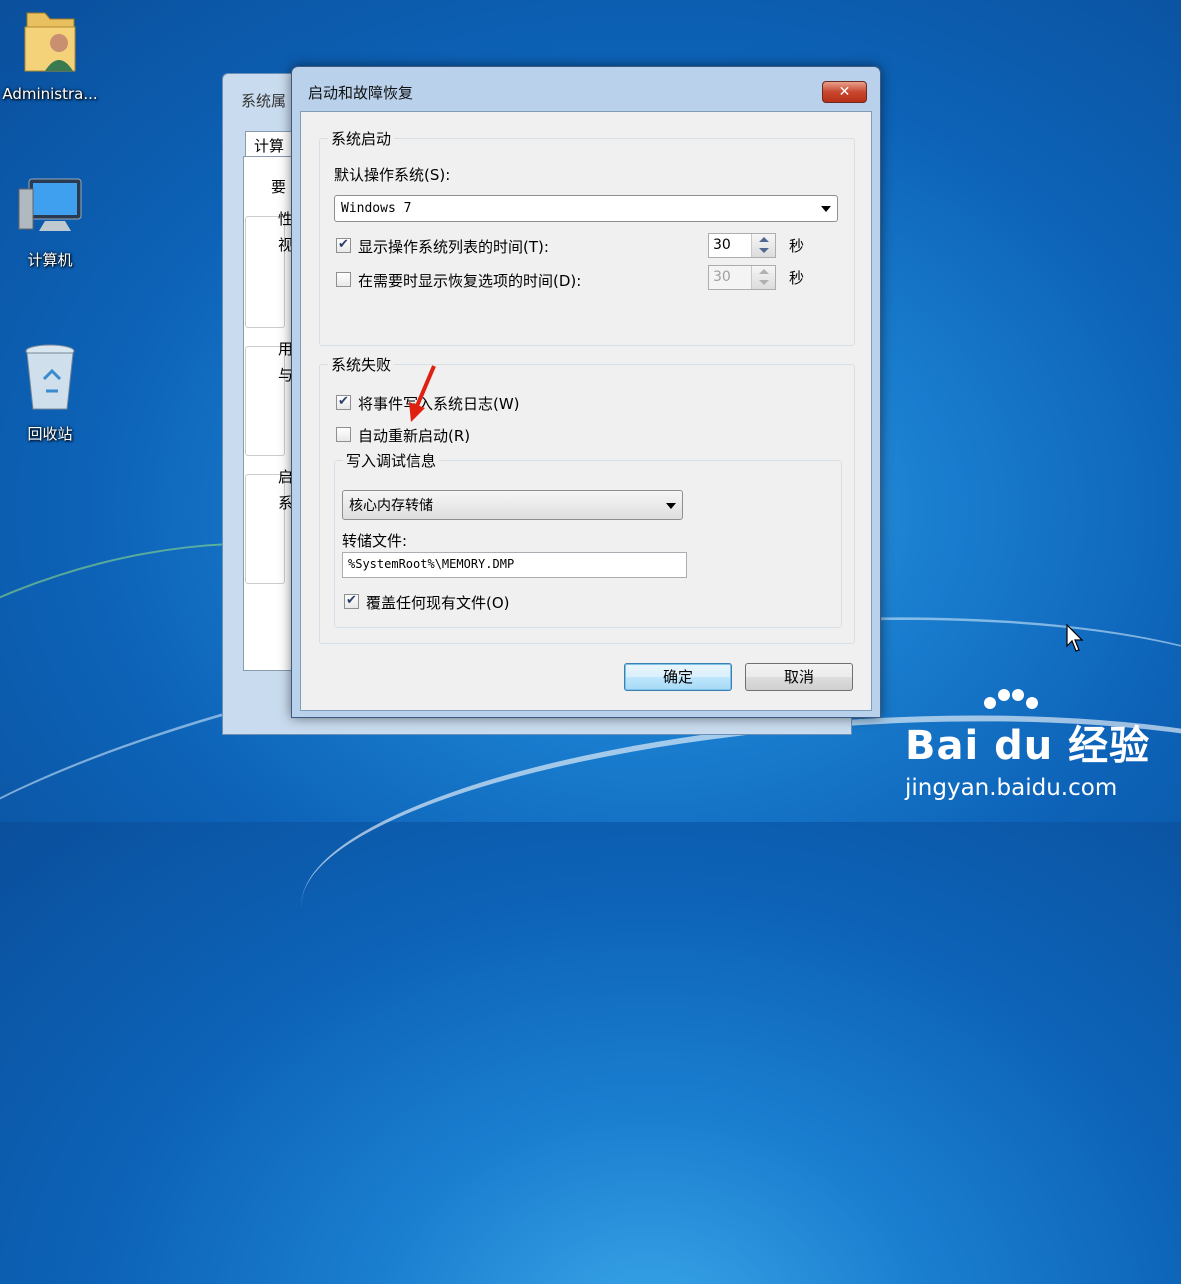 Image resolution: width=1181 pixels, height=1284 pixels. What do you see at coordinates (265, 401) in the screenshot?
I see `user-profiles-group` at bounding box center [265, 401].